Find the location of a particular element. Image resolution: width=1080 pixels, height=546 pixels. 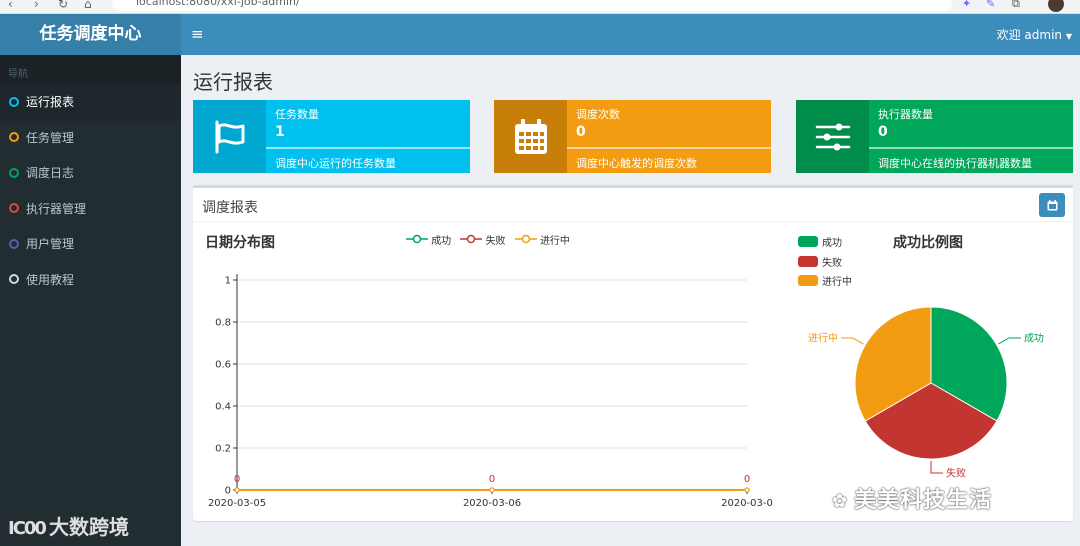

page-title: 运行报表 is located at coordinates (233, 82).